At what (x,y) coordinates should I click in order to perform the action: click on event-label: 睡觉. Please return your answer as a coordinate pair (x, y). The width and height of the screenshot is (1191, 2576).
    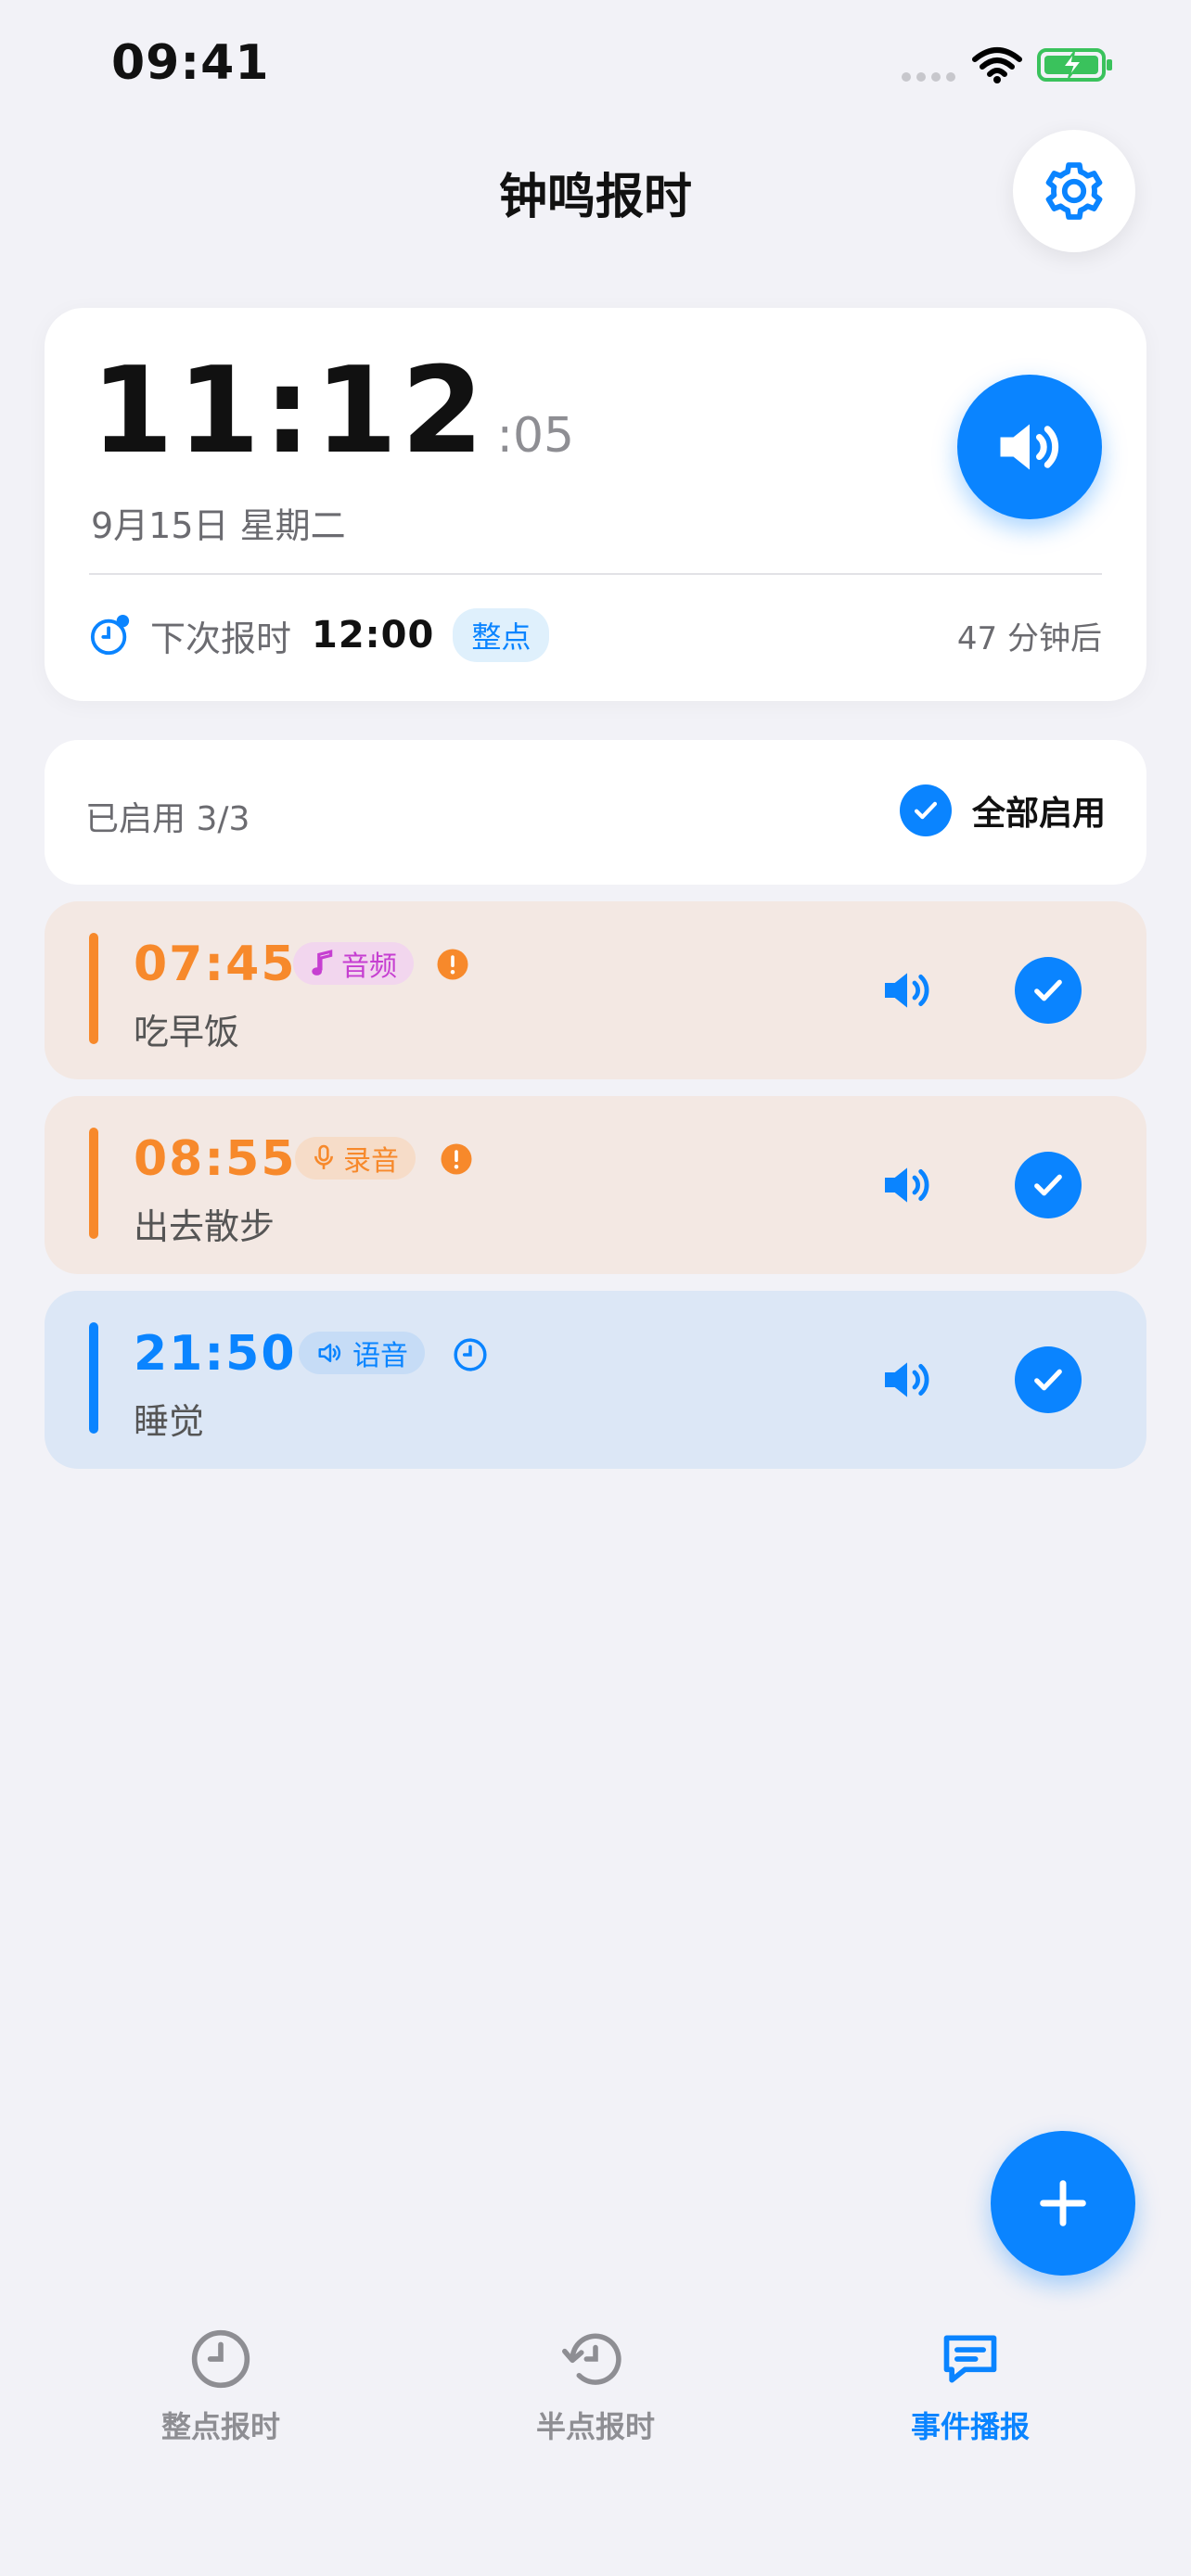
    Looking at the image, I should click on (169, 1421).